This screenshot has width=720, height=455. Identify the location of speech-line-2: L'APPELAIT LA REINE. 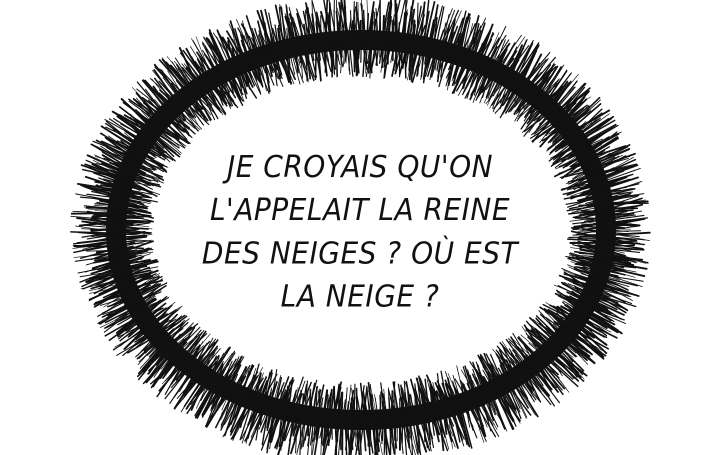
(360, 210).